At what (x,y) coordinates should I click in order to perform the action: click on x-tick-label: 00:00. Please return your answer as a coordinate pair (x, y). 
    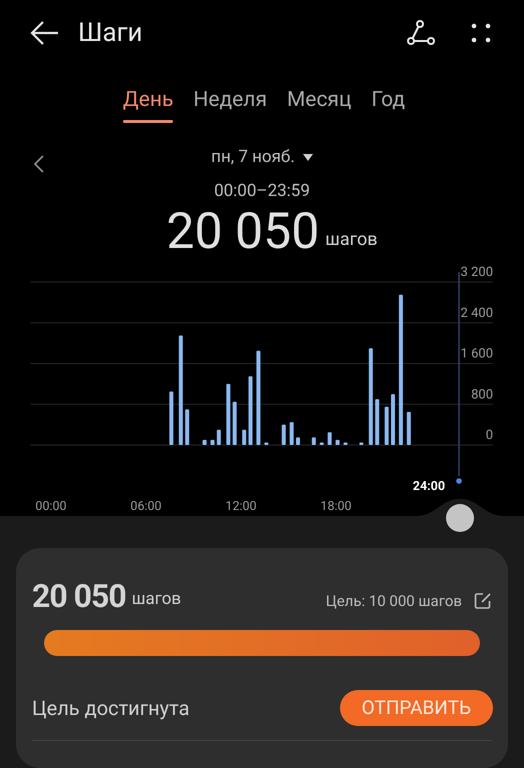
    Looking at the image, I should click on (51, 506).